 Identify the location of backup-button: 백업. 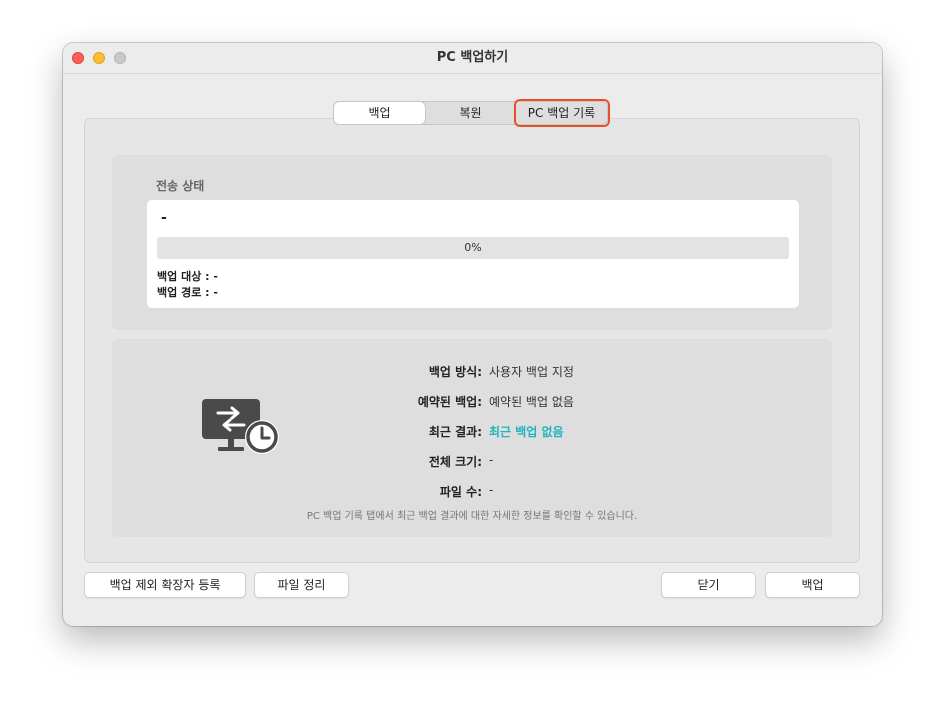
(812, 585).